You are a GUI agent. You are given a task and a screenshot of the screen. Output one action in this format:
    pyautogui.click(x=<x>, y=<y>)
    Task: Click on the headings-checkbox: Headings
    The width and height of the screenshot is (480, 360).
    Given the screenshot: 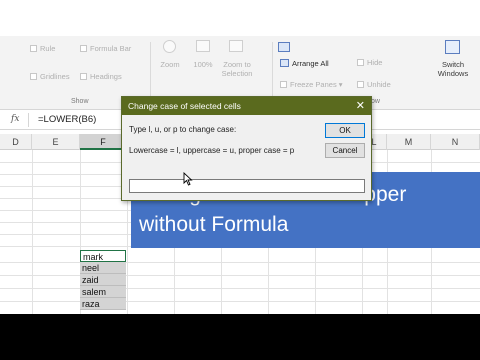 What is the action you would take?
    pyautogui.click(x=101, y=76)
    